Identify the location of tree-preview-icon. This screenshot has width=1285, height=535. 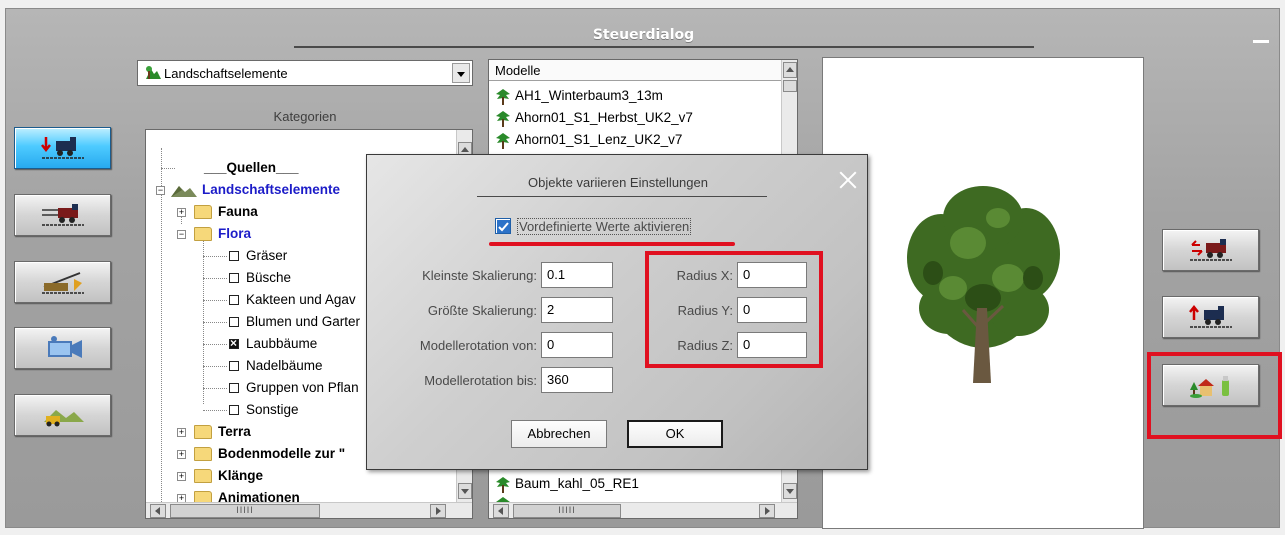
(983, 284).